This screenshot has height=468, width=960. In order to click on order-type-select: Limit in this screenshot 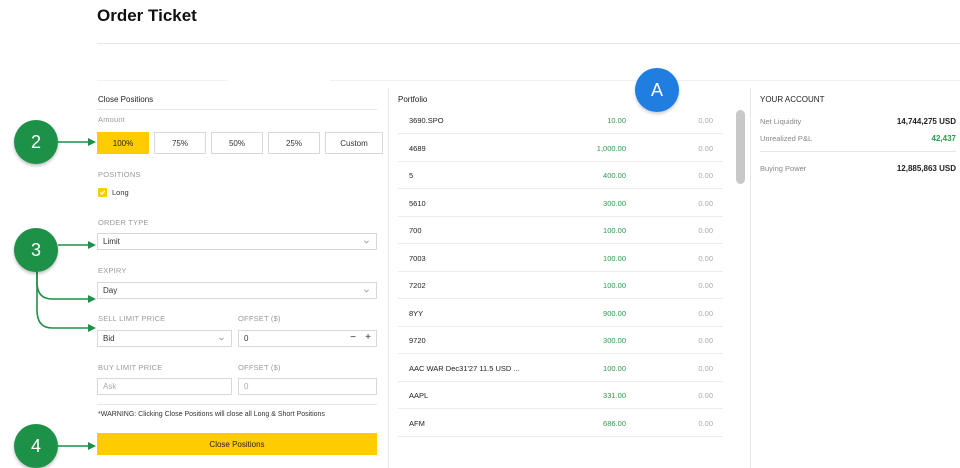, I will do `click(237, 241)`.